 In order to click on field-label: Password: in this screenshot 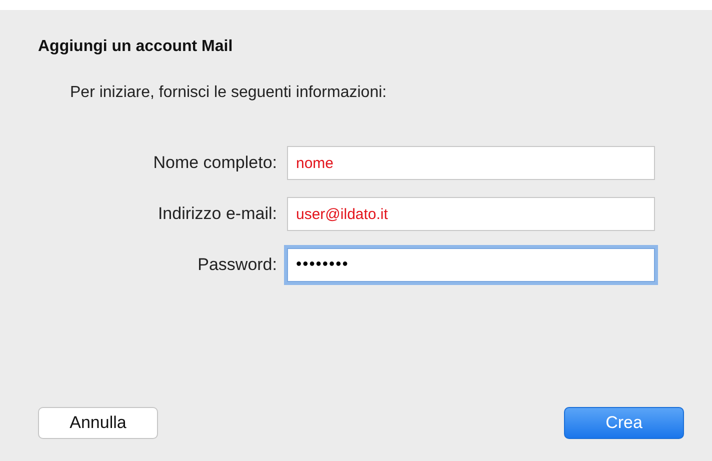, I will do `click(236, 265)`.